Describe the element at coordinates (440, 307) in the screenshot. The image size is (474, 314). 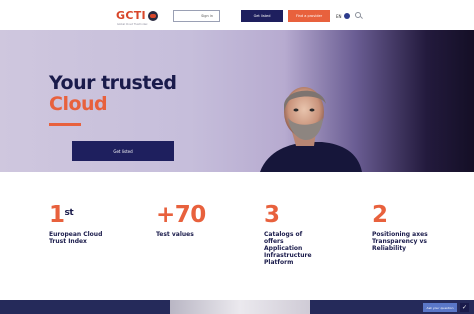
I see `chat-button: Ask your question` at that location.